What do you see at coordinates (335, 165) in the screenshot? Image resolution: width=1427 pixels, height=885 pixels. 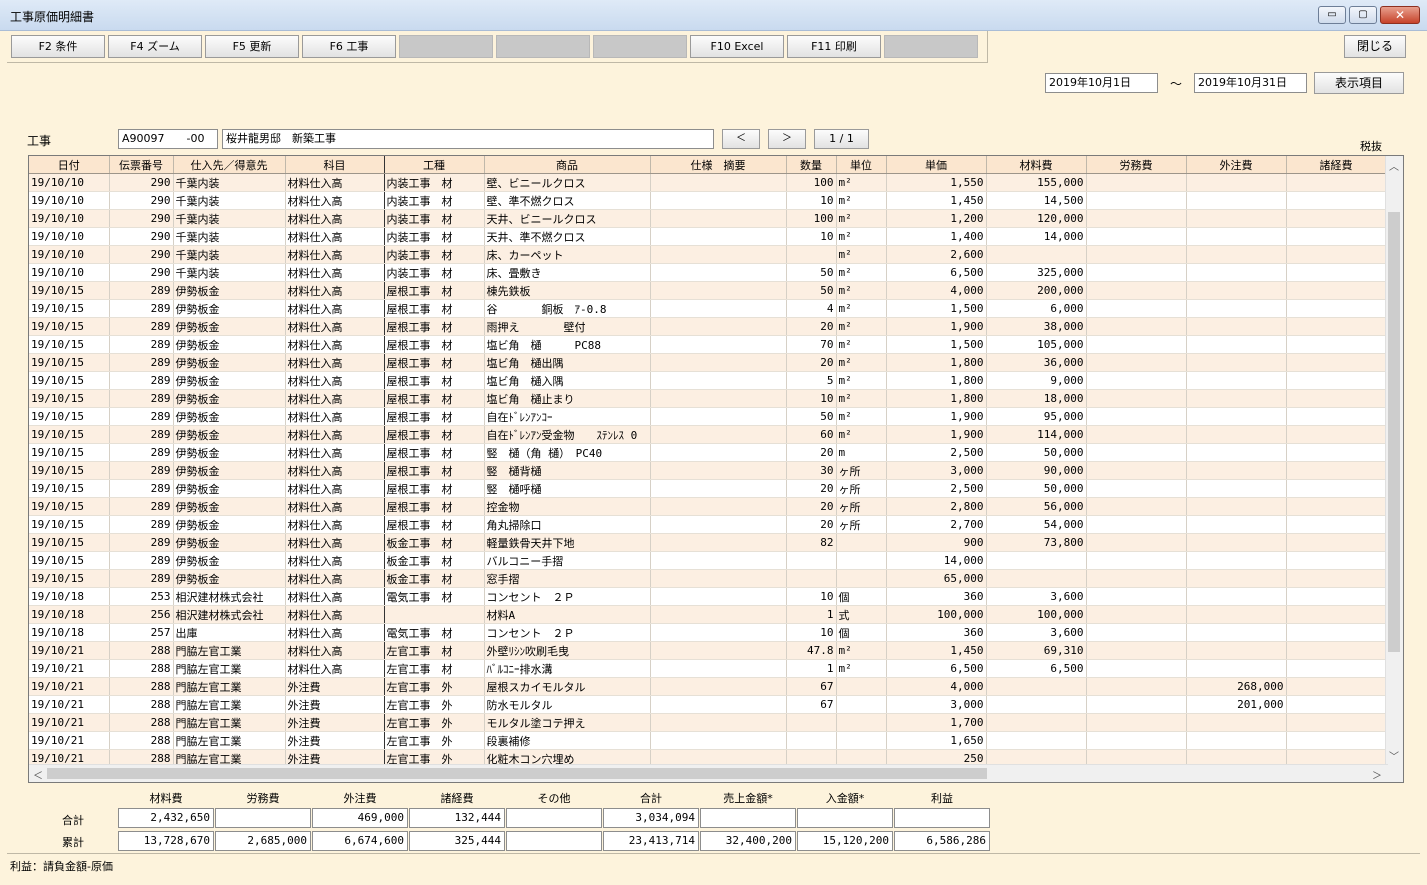 I see `column-header: 科目` at bounding box center [335, 165].